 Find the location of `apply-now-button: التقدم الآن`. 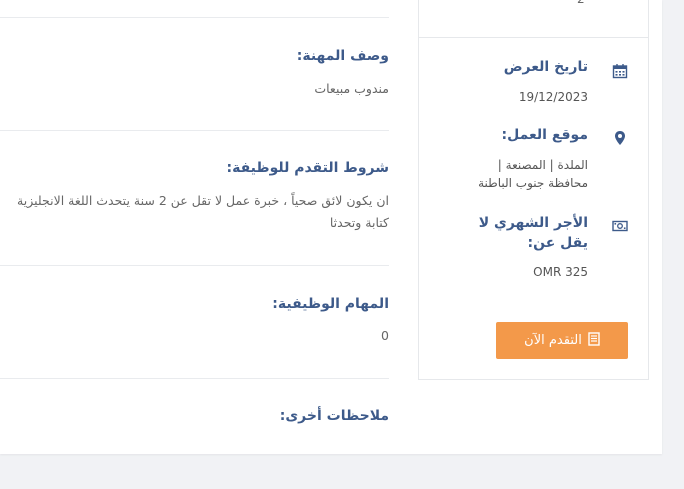

apply-now-button: التقدم الآن is located at coordinates (562, 340).